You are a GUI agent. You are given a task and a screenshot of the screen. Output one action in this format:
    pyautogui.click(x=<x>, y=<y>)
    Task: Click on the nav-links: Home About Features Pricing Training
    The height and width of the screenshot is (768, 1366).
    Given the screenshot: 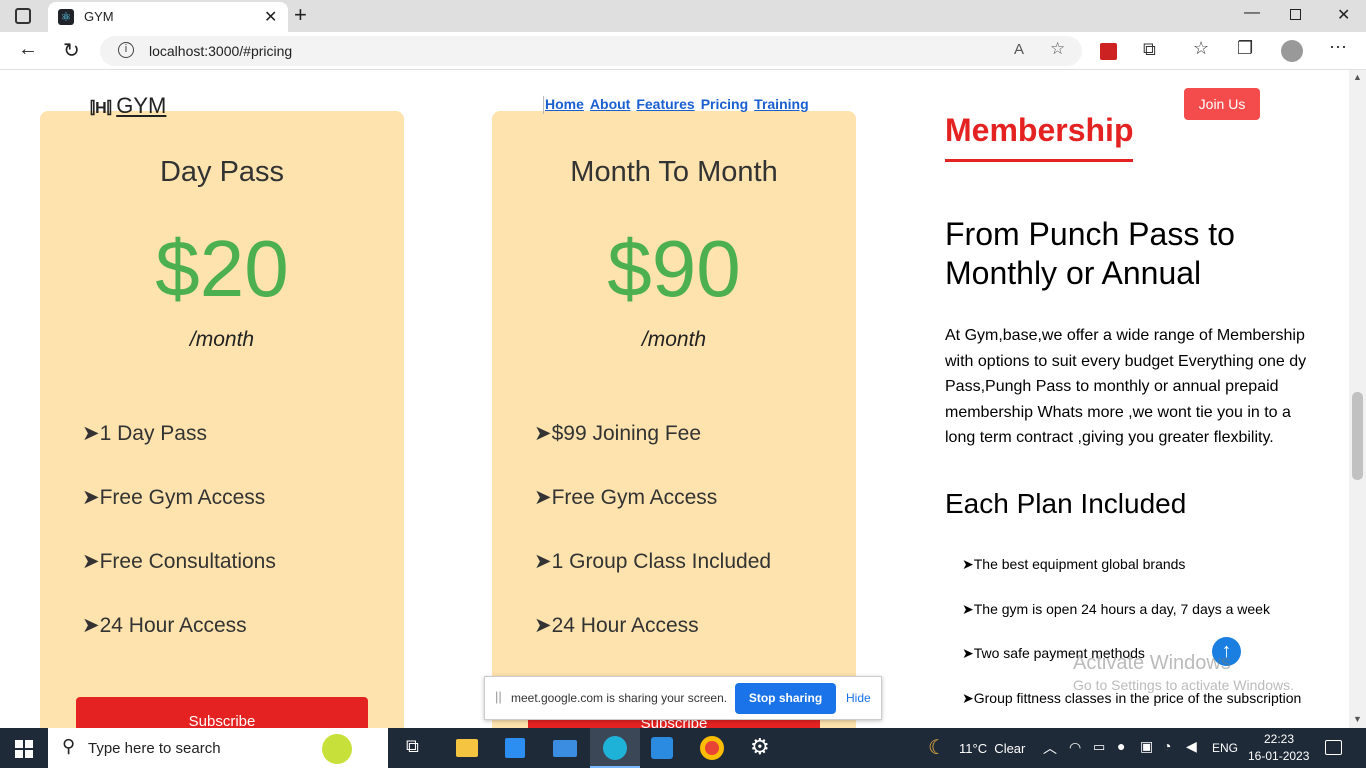 What is the action you would take?
    pyautogui.click(x=679, y=105)
    